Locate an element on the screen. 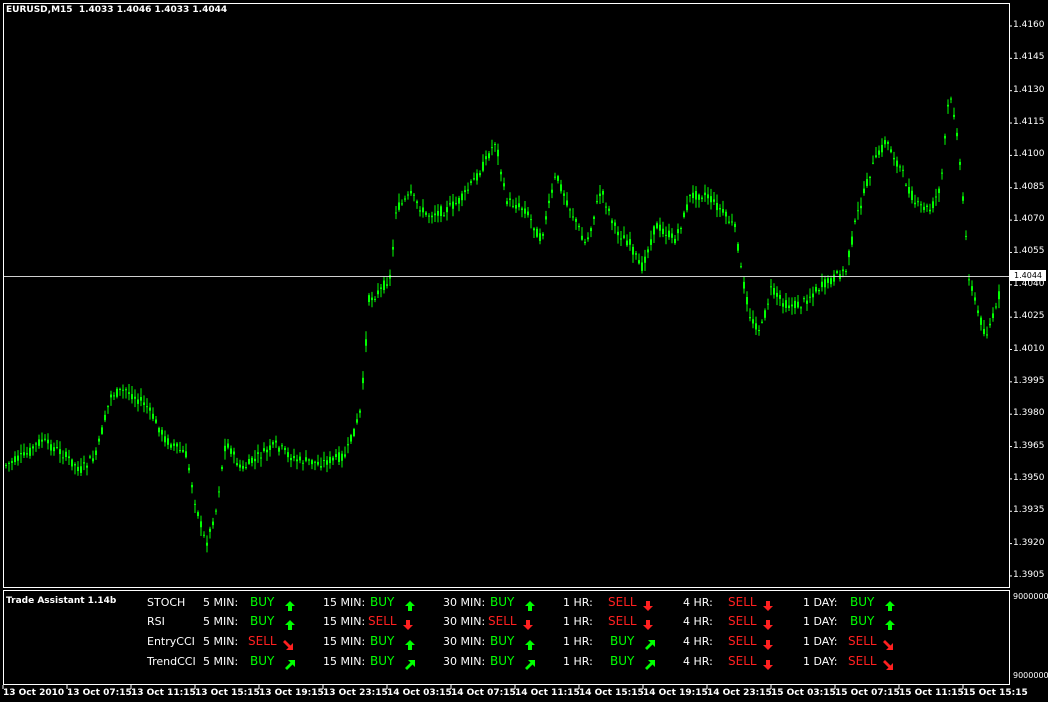 The image size is (1048, 702). timeframe-label: 15 MIN: is located at coordinates (344, 621).